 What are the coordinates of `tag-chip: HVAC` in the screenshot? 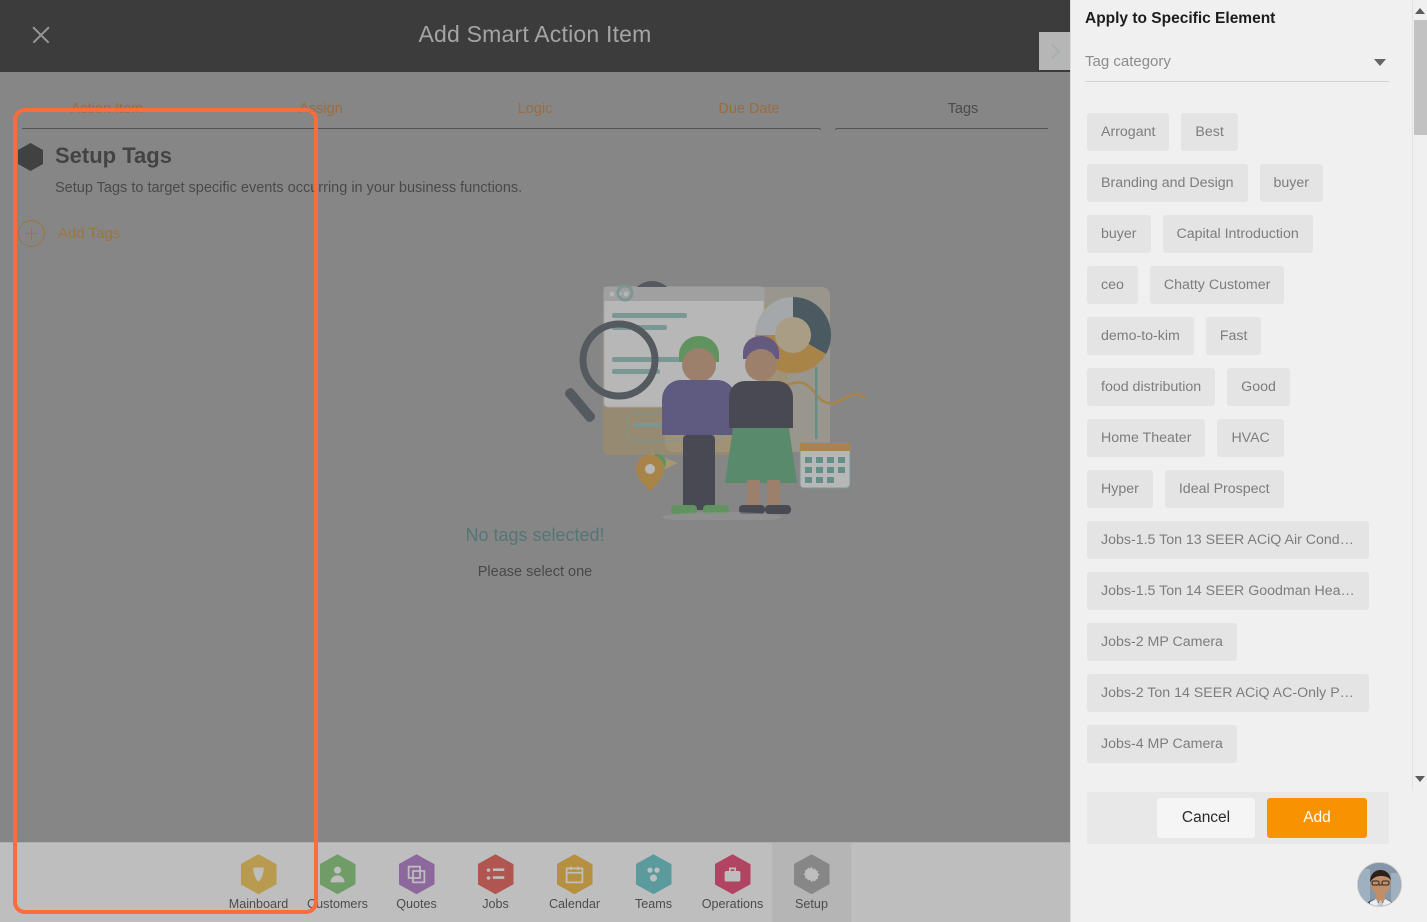 It's located at (1250, 438).